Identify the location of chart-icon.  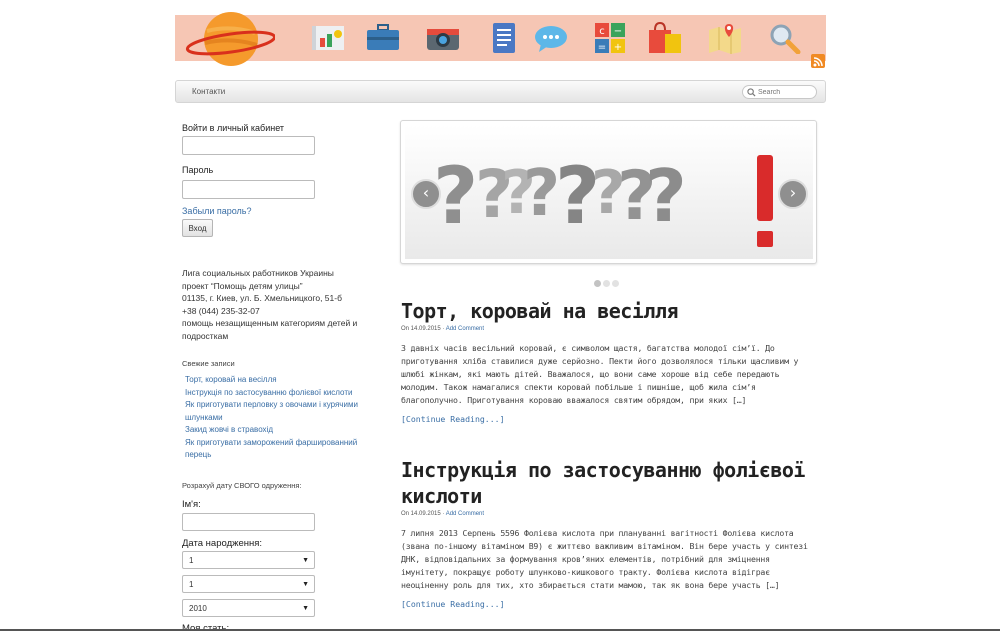
(328, 38).